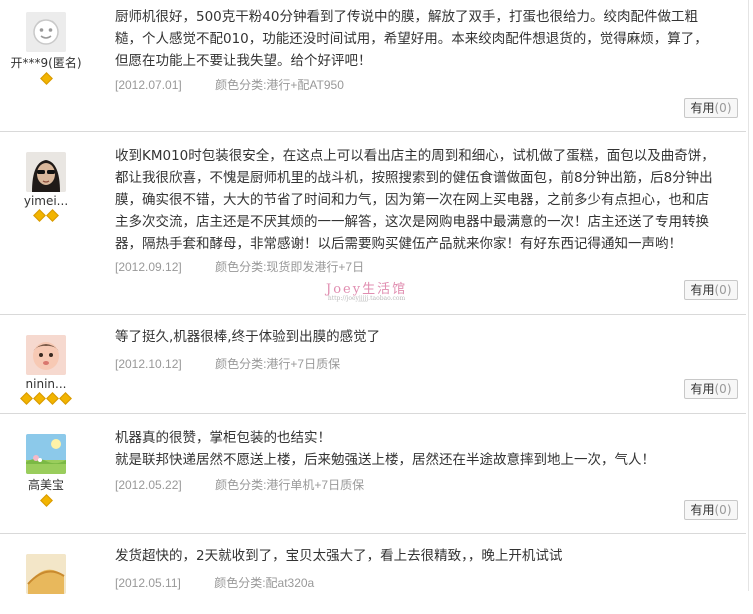 The image size is (753, 614). Describe the element at coordinates (148, 85) in the screenshot. I see `review-date: [2012.07.01]` at that location.